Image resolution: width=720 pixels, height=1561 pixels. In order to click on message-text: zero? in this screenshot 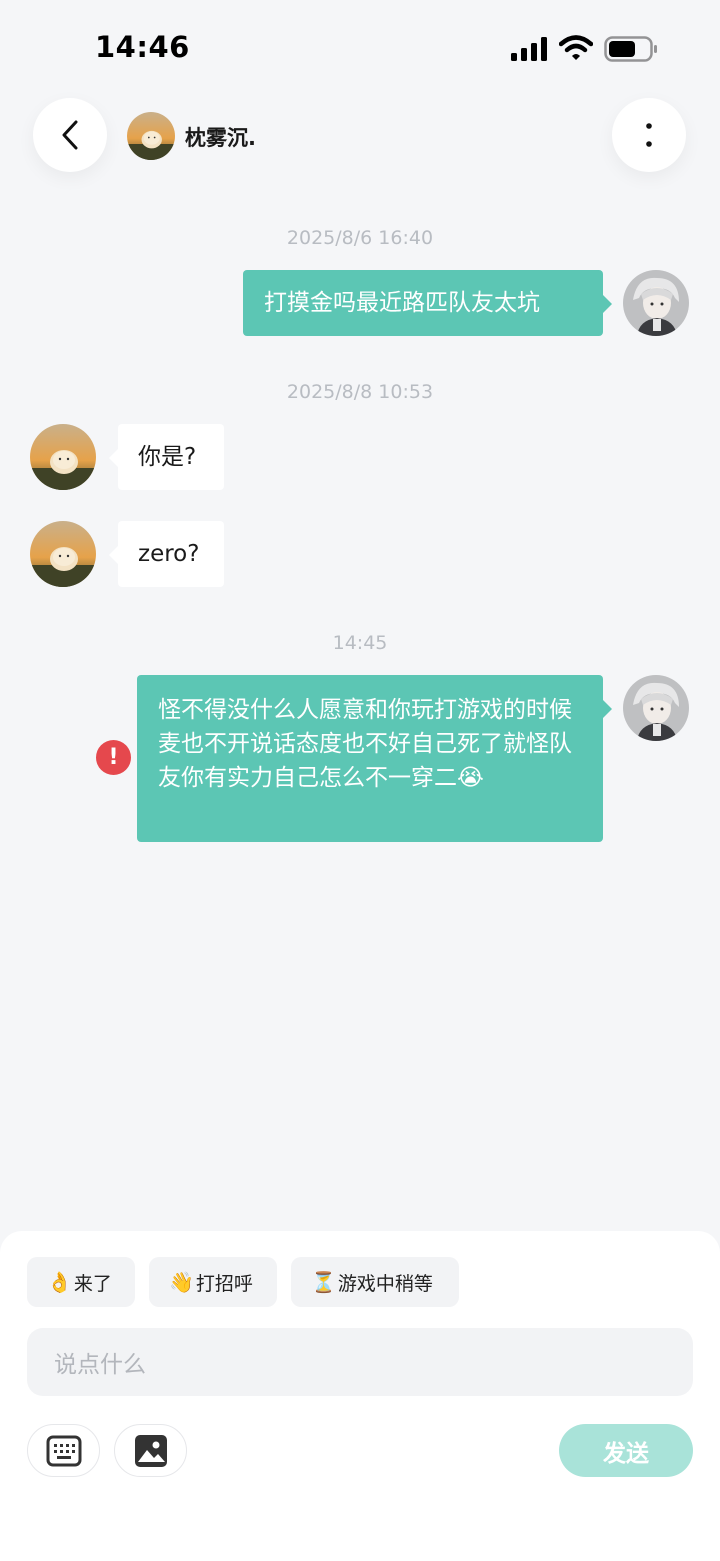, I will do `click(169, 554)`.